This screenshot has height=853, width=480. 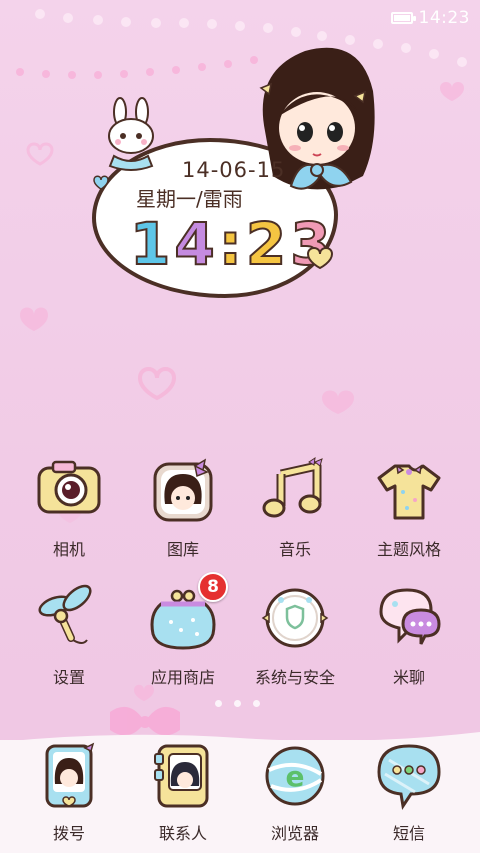 I want to click on app-label: 设置, so click(x=68, y=677).